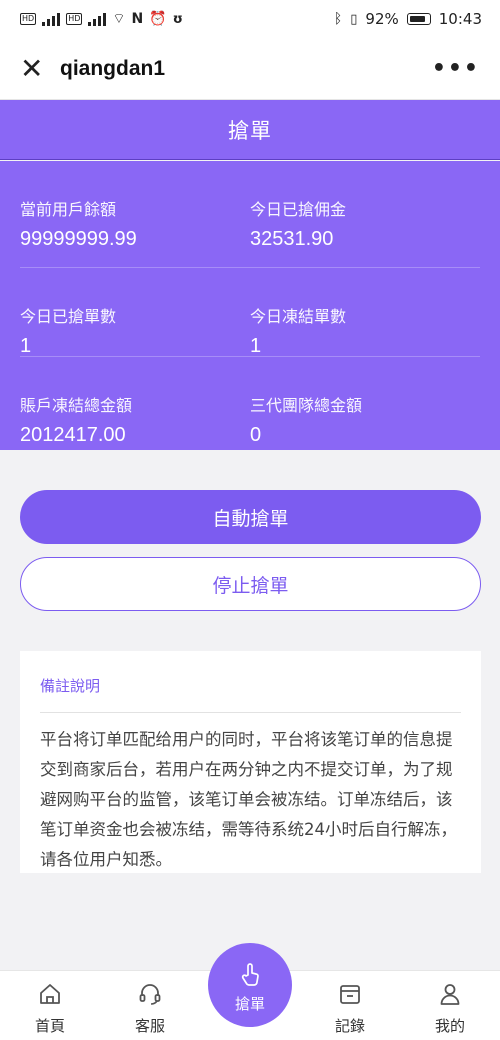 The width and height of the screenshot is (500, 1040). What do you see at coordinates (338, 19) in the screenshot?
I see `bluetooth-icon: ᛒ` at bounding box center [338, 19].